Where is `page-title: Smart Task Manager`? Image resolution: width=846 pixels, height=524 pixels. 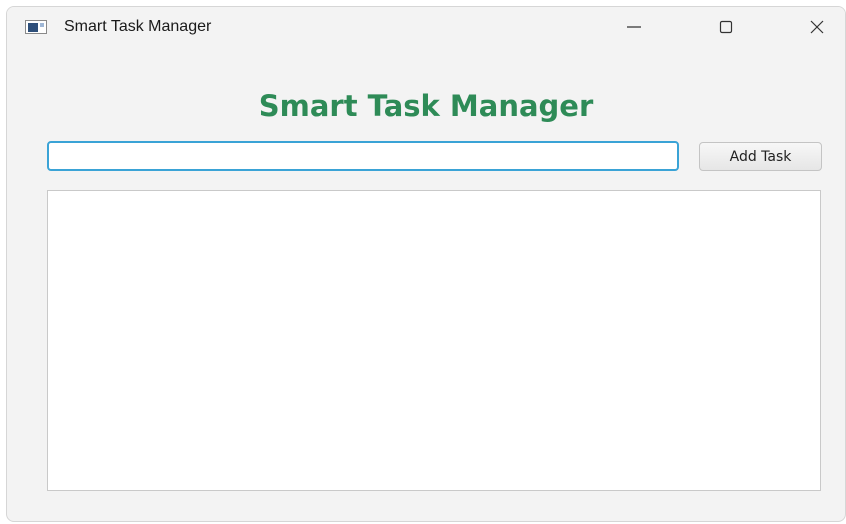 page-title: Smart Task Manager is located at coordinates (426, 106).